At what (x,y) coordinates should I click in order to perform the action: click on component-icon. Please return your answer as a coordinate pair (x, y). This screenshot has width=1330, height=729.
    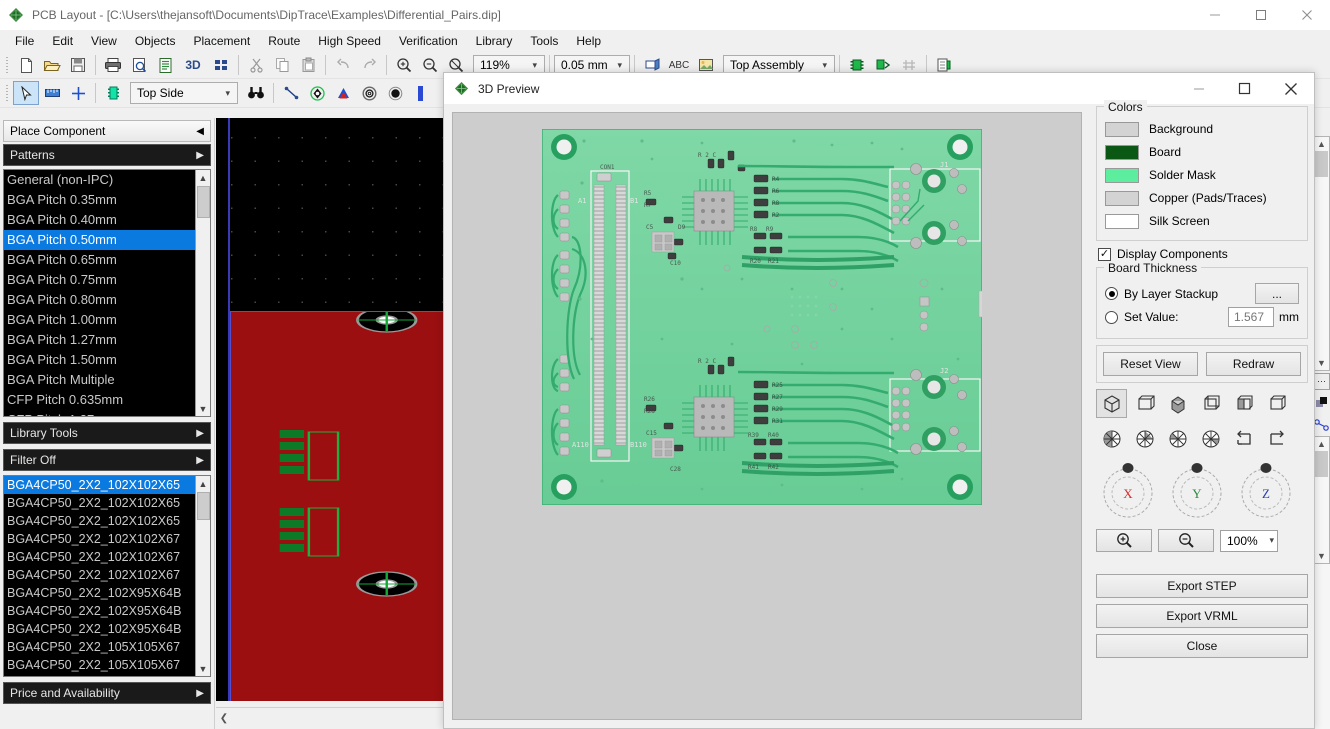
    Looking at the image, I should click on (113, 93).